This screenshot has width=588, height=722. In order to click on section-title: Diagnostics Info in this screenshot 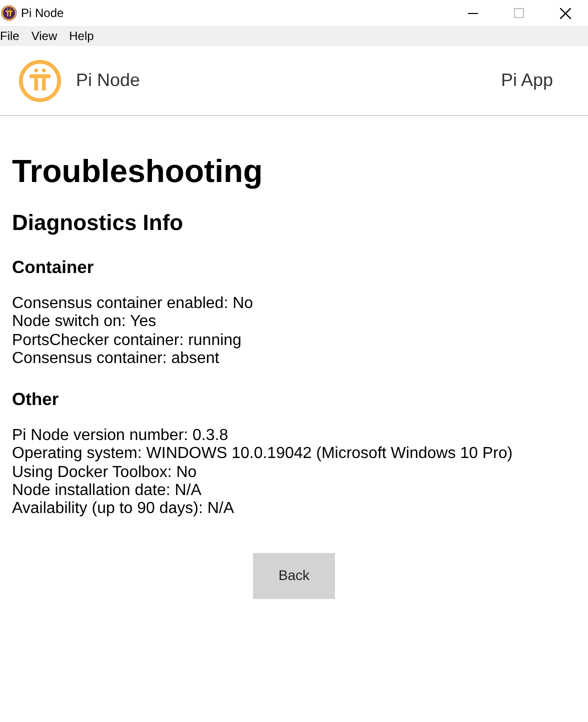, I will do `click(98, 223)`.